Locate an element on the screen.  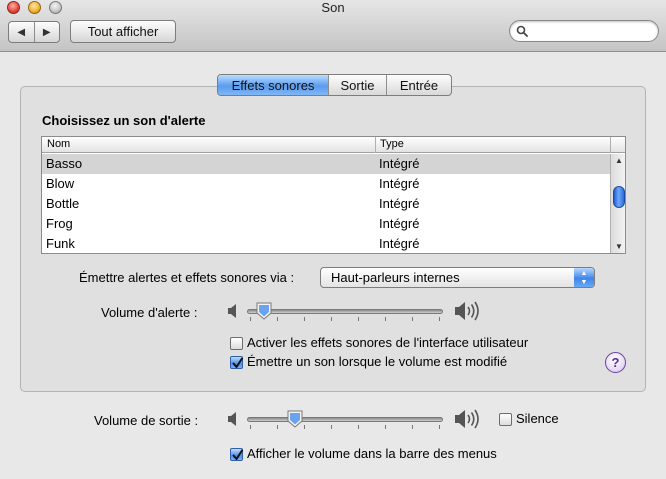
column-header-type: Type is located at coordinates (392, 144).